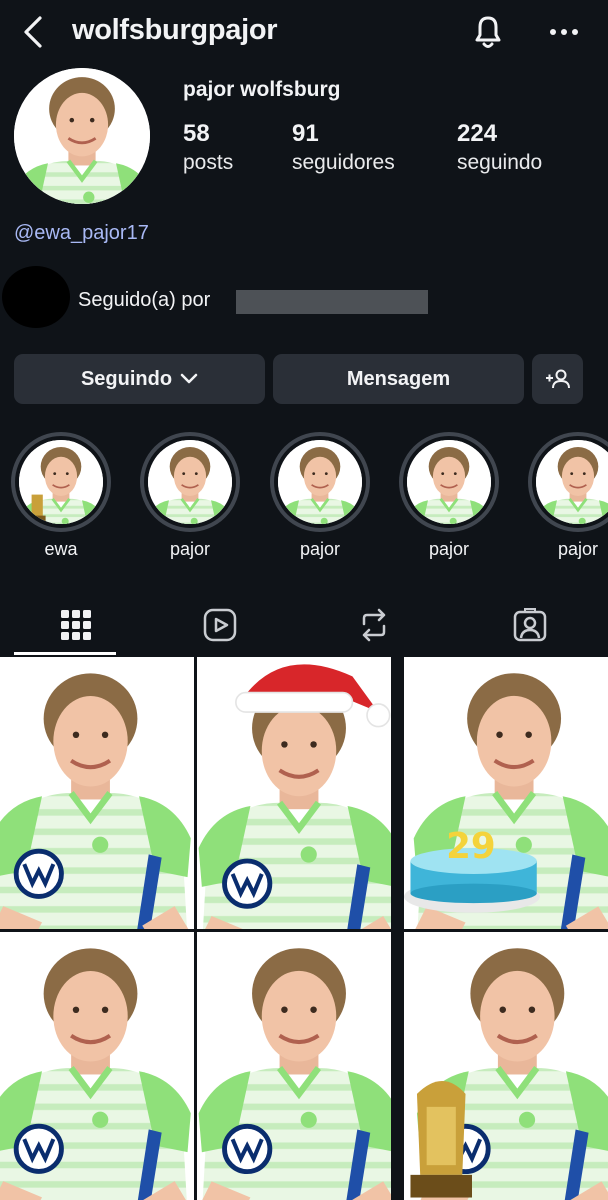 This screenshot has height=1200, width=608. I want to click on message-button: Mensagem, so click(398, 379).